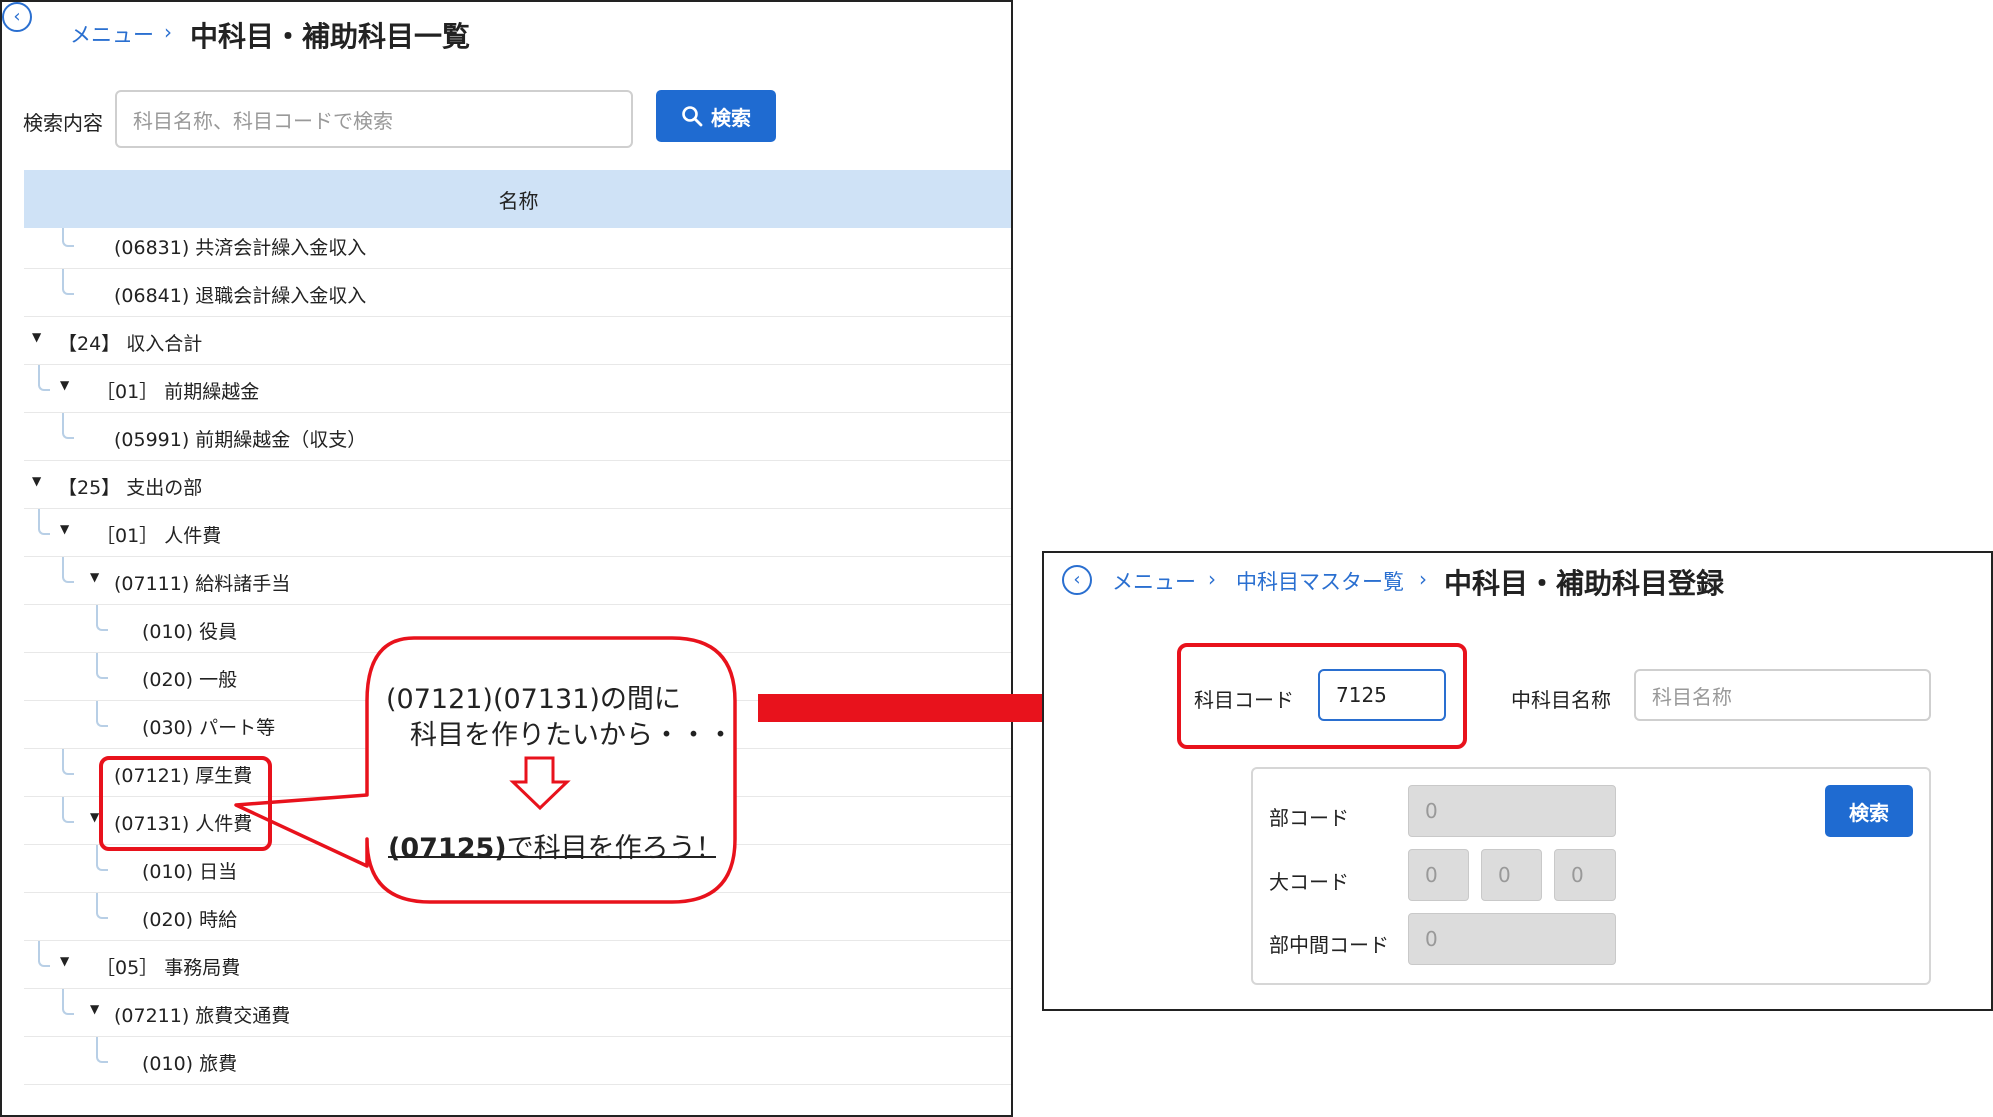 Image resolution: width=1993 pixels, height=1117 pixels. What do you see at coordinates (1511, 875) in the screenshot?
I see `dai-code-input-2: 0` at bounding box center [1511, 875].